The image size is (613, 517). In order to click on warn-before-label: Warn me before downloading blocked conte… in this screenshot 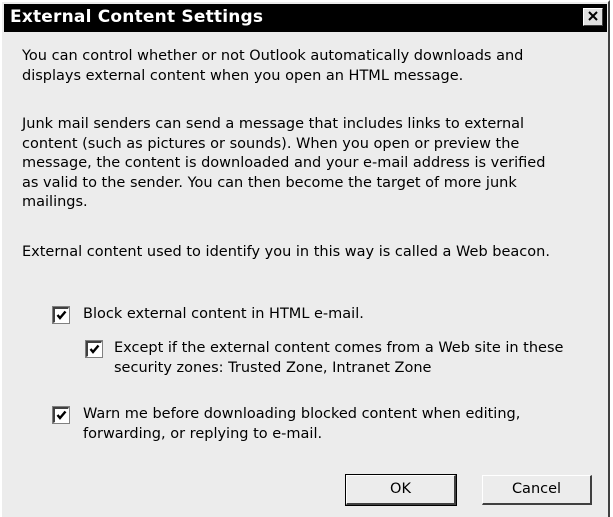, I will do `click(301, 424)`.